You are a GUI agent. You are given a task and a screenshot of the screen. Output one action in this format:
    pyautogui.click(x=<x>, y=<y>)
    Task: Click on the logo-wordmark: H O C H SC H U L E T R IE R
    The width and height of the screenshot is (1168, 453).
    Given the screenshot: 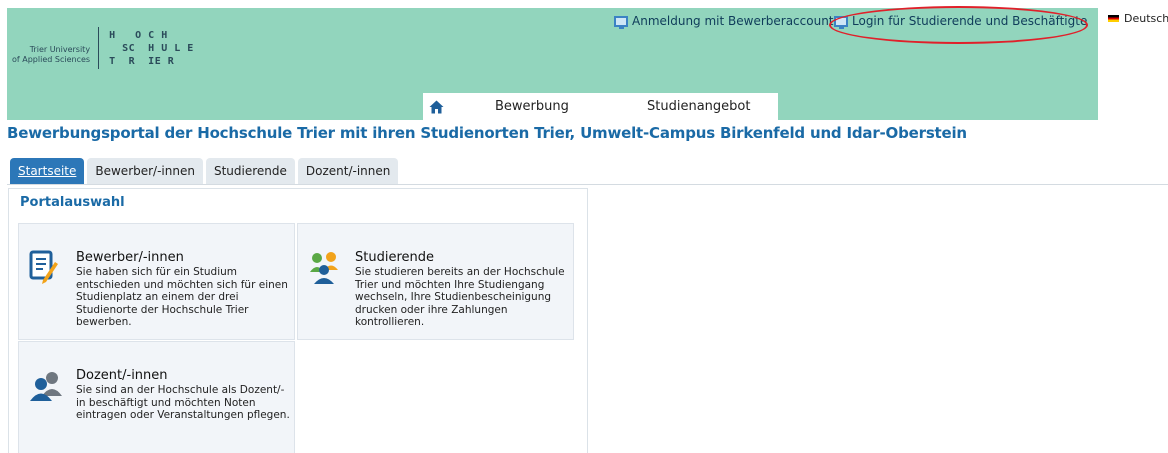 What is the action you would take?
    pyautogui.click(x=151, y=48)
    